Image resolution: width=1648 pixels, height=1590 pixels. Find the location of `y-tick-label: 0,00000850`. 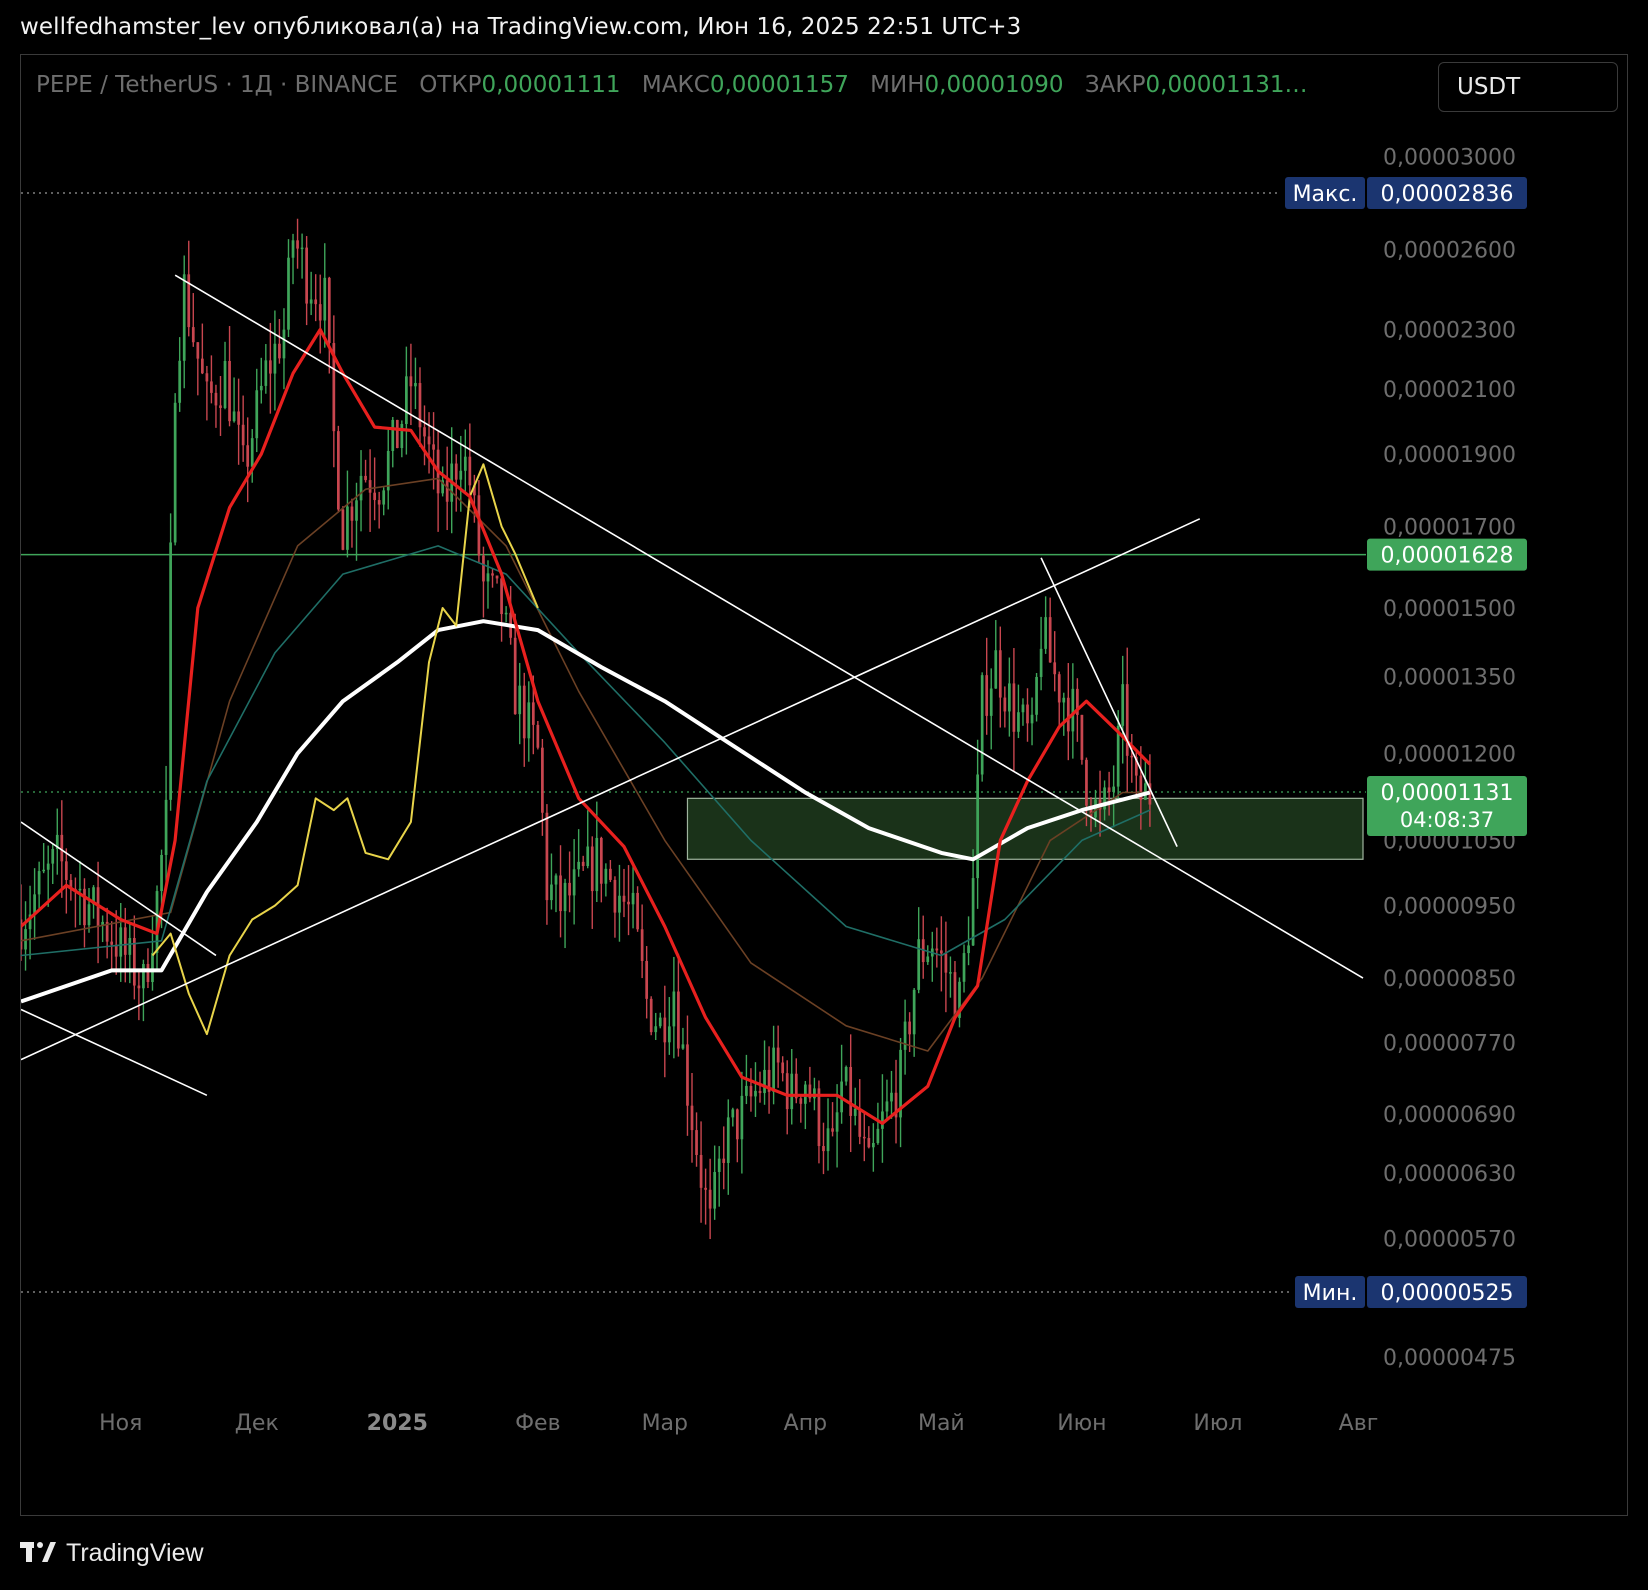

y-tick-label: 0,00000850 is located at coordinates (1449, 979).